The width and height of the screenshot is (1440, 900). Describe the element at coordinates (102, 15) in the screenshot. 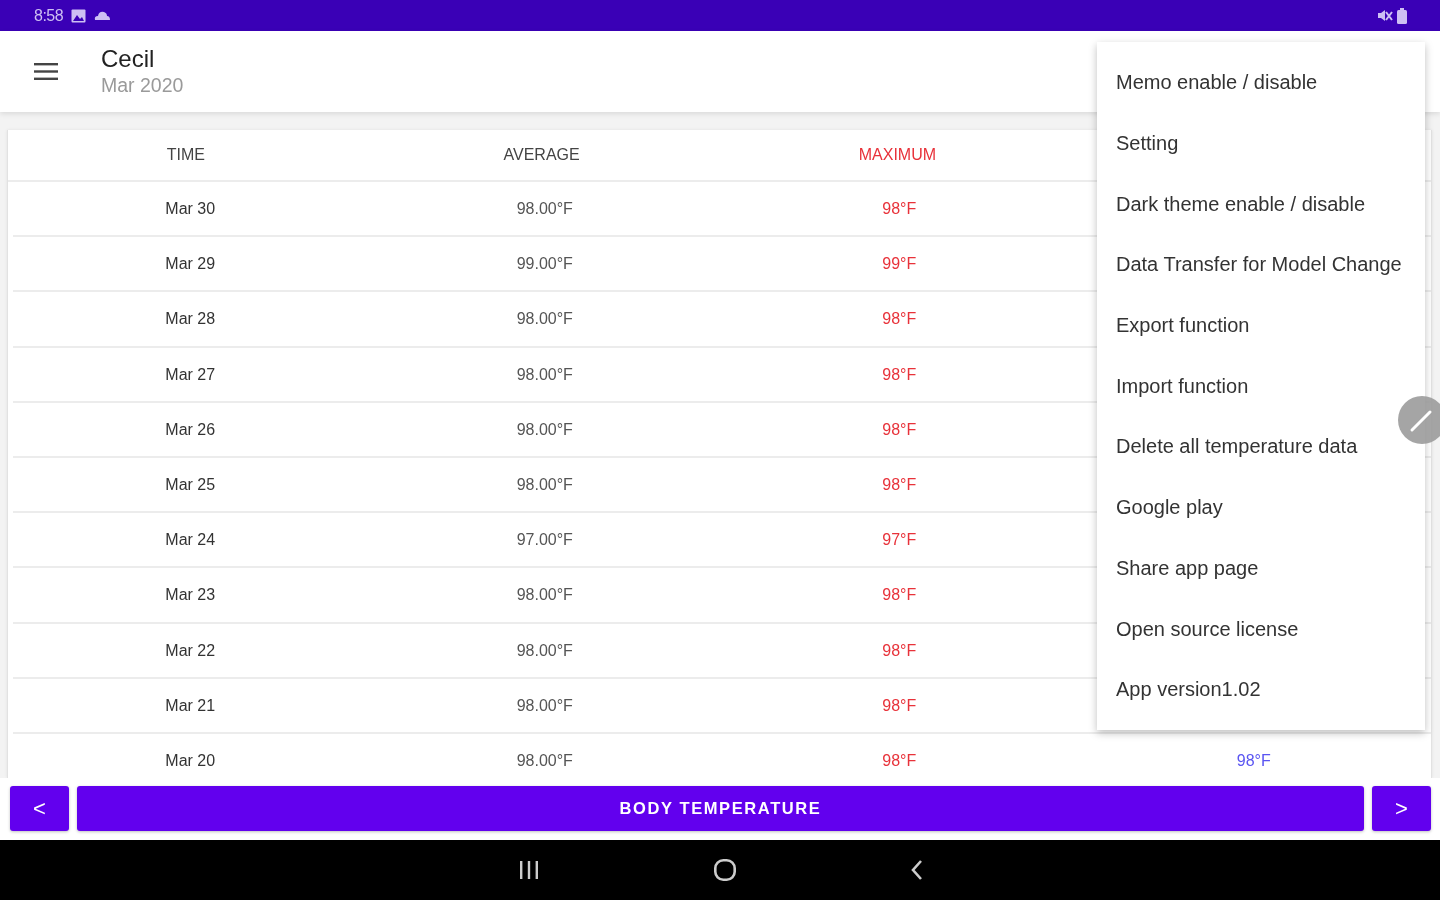

I see `cloud-icon` at that location.